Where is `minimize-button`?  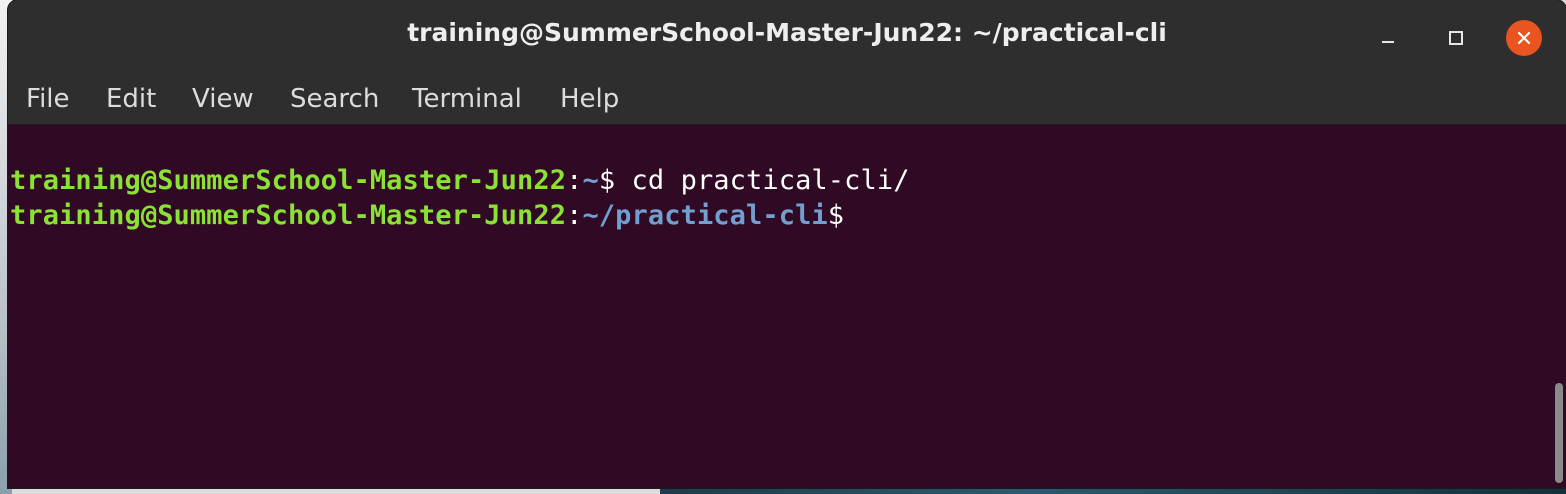
minimize-button is located at coordinates (1388, 38).